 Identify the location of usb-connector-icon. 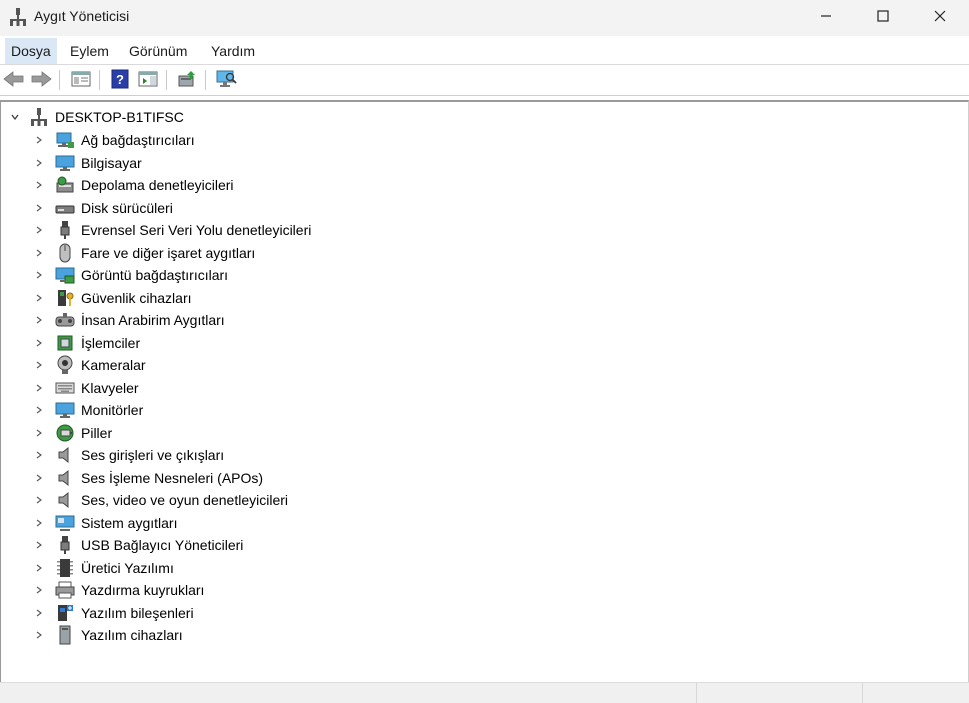
(65, 230).